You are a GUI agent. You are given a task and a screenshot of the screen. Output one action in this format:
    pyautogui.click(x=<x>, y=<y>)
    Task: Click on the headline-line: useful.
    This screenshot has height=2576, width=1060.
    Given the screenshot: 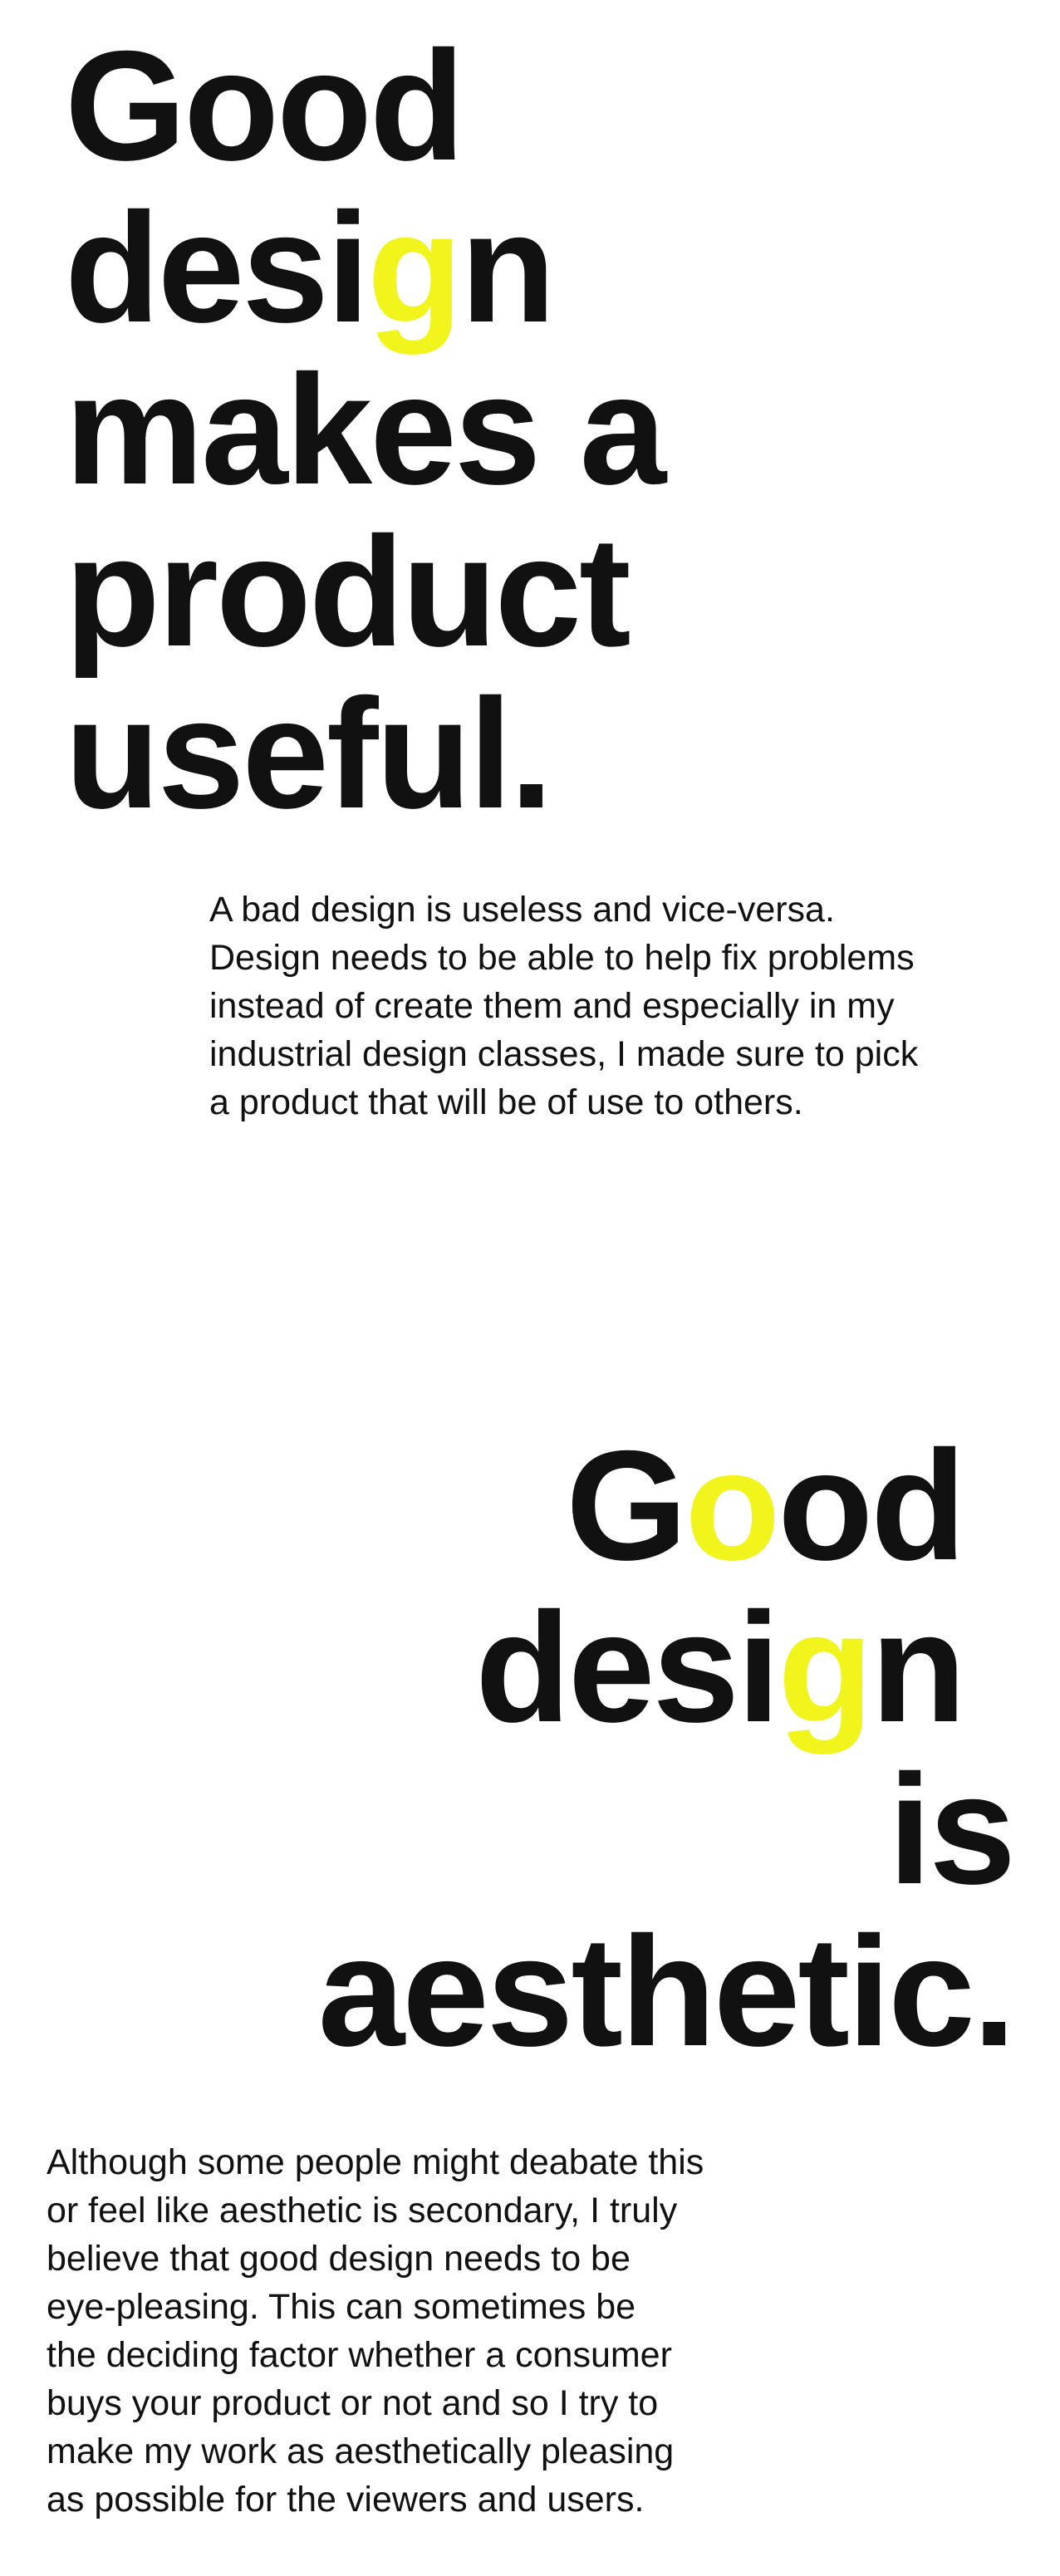 What is the action you would take?
    pyautogui.click(x=309, y=753)
    